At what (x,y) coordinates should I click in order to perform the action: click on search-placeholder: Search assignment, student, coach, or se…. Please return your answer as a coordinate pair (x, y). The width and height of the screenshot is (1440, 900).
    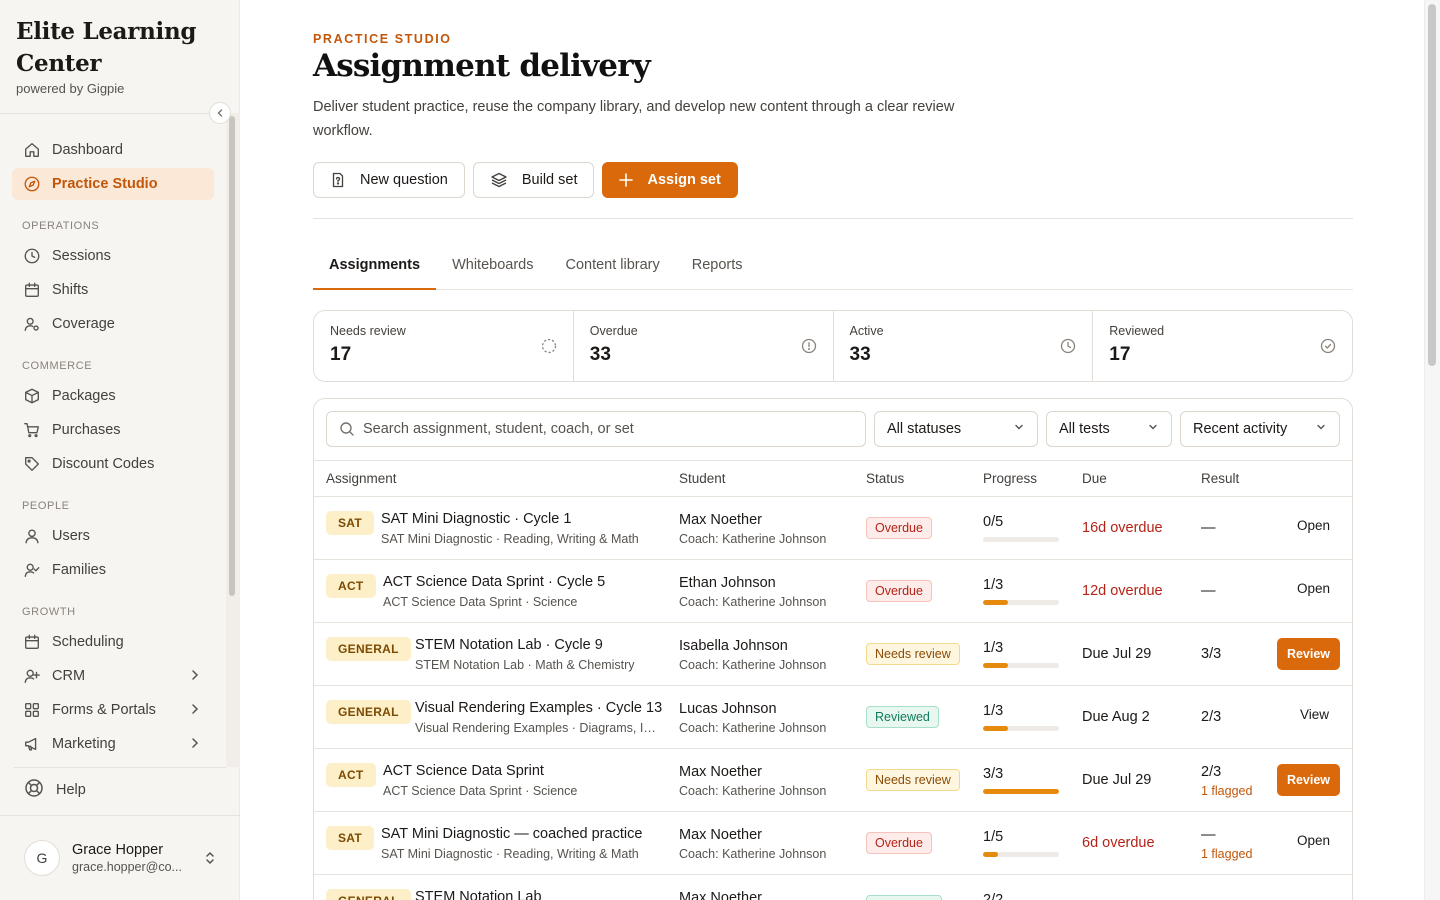
    Looking at the image, I should click on (498, 429).